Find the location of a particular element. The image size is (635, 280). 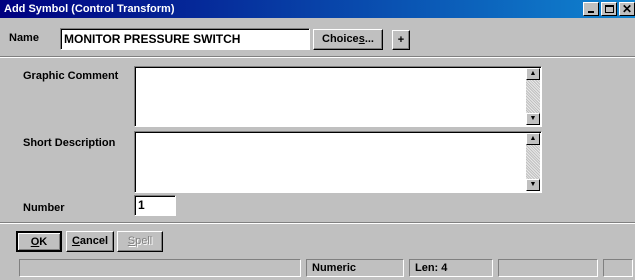

graphic-comment-label: Graphic Comment is located at coordinates (71, 76).